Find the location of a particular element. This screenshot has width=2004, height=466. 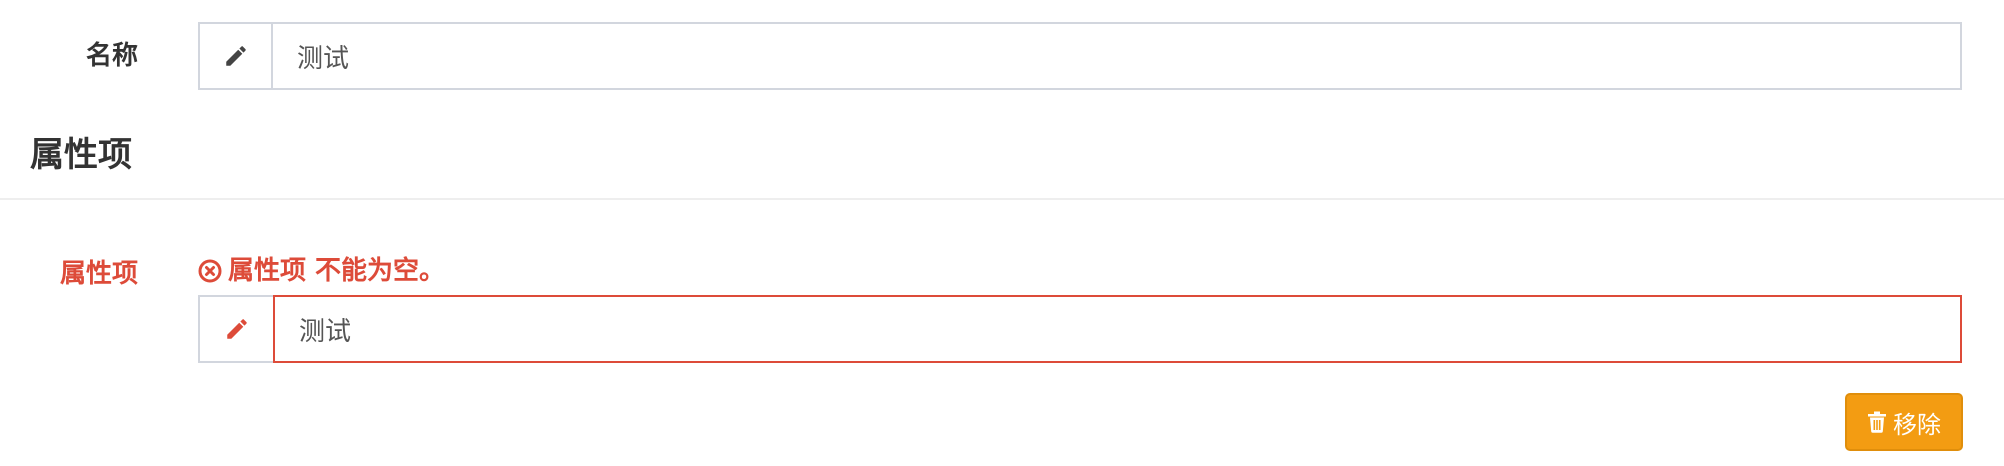

trash-icon is located at coordinates (1877, 422).